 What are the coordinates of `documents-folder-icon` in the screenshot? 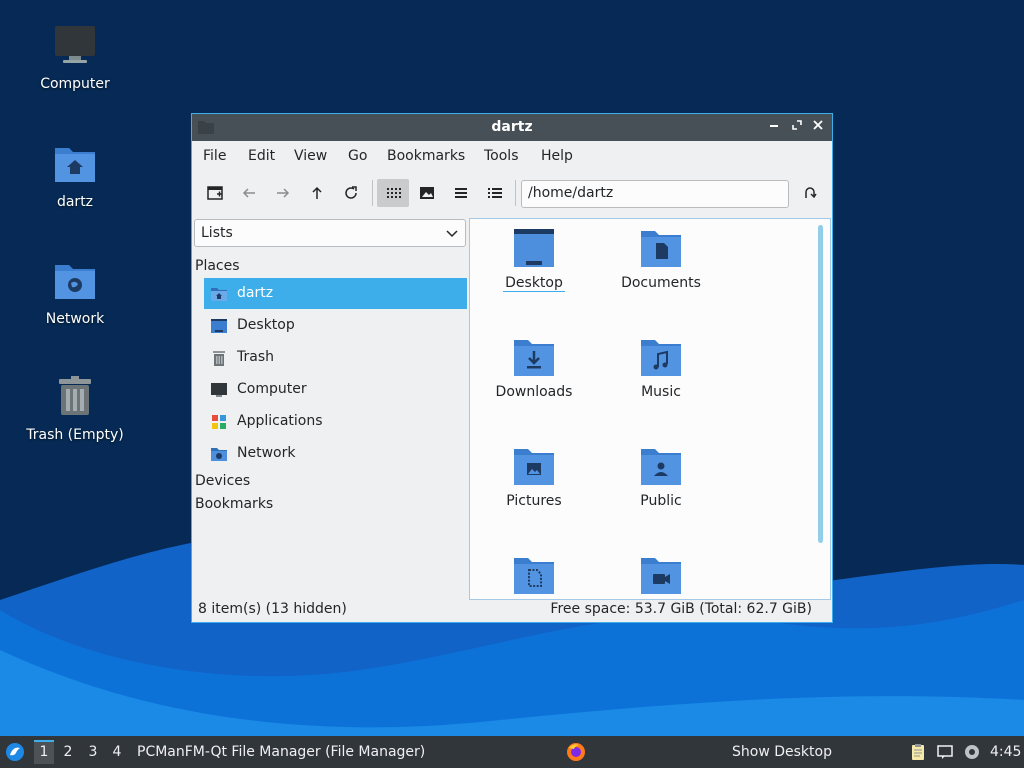 It's located at (661, 249).